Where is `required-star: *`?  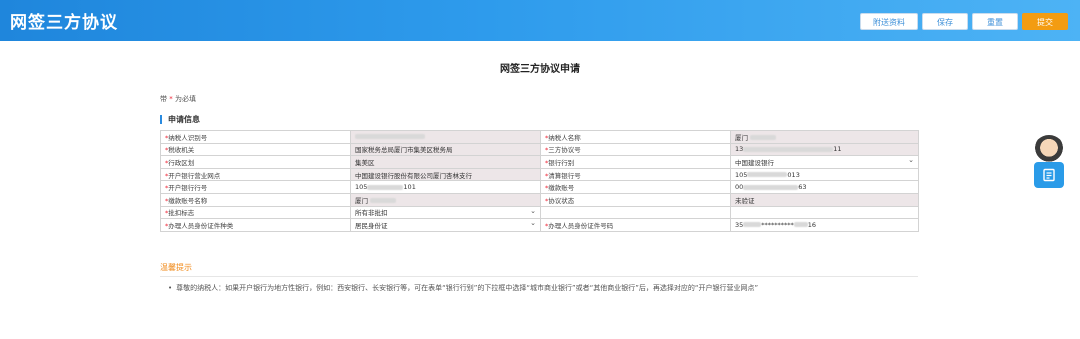 required-star: * is located at coordinates (171, 99).